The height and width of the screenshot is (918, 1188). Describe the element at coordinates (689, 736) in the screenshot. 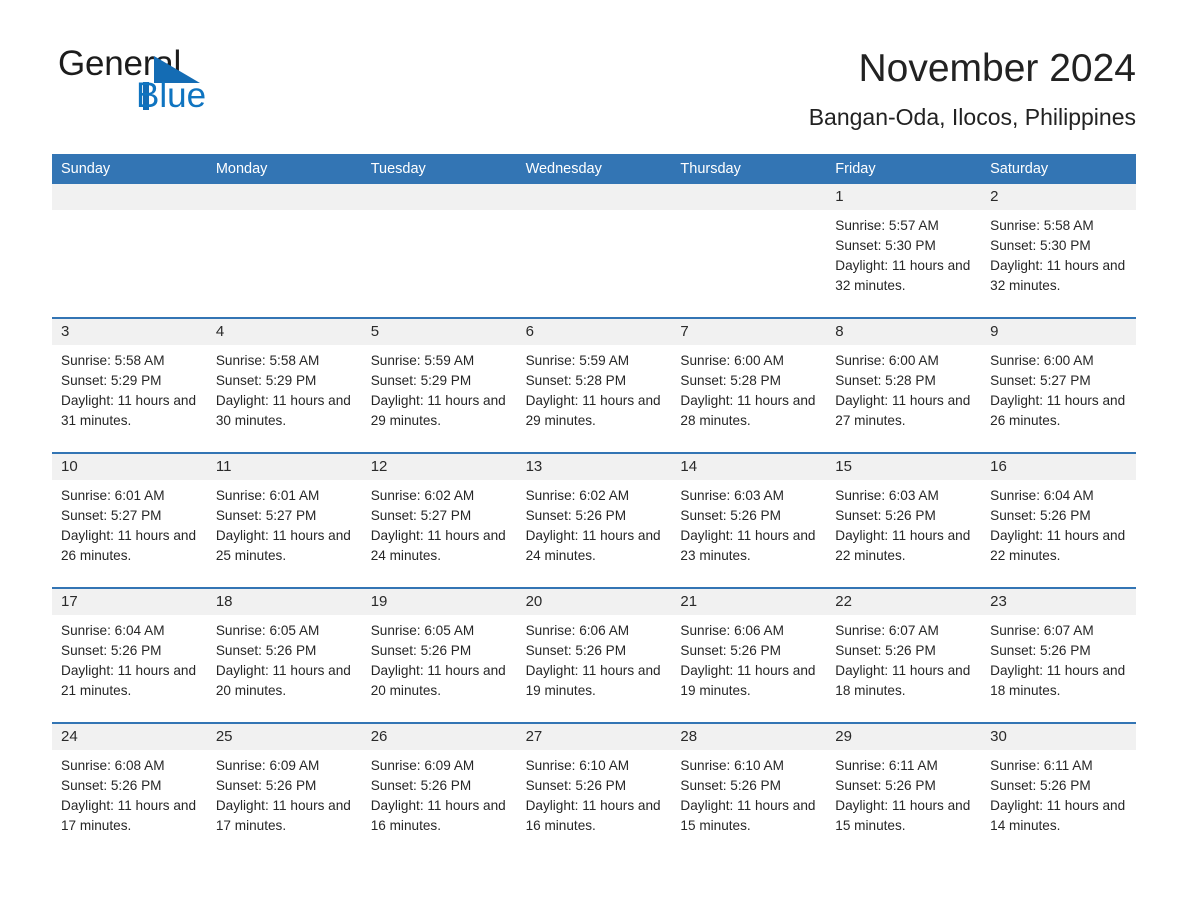

I see `day-number: 28` at that location.